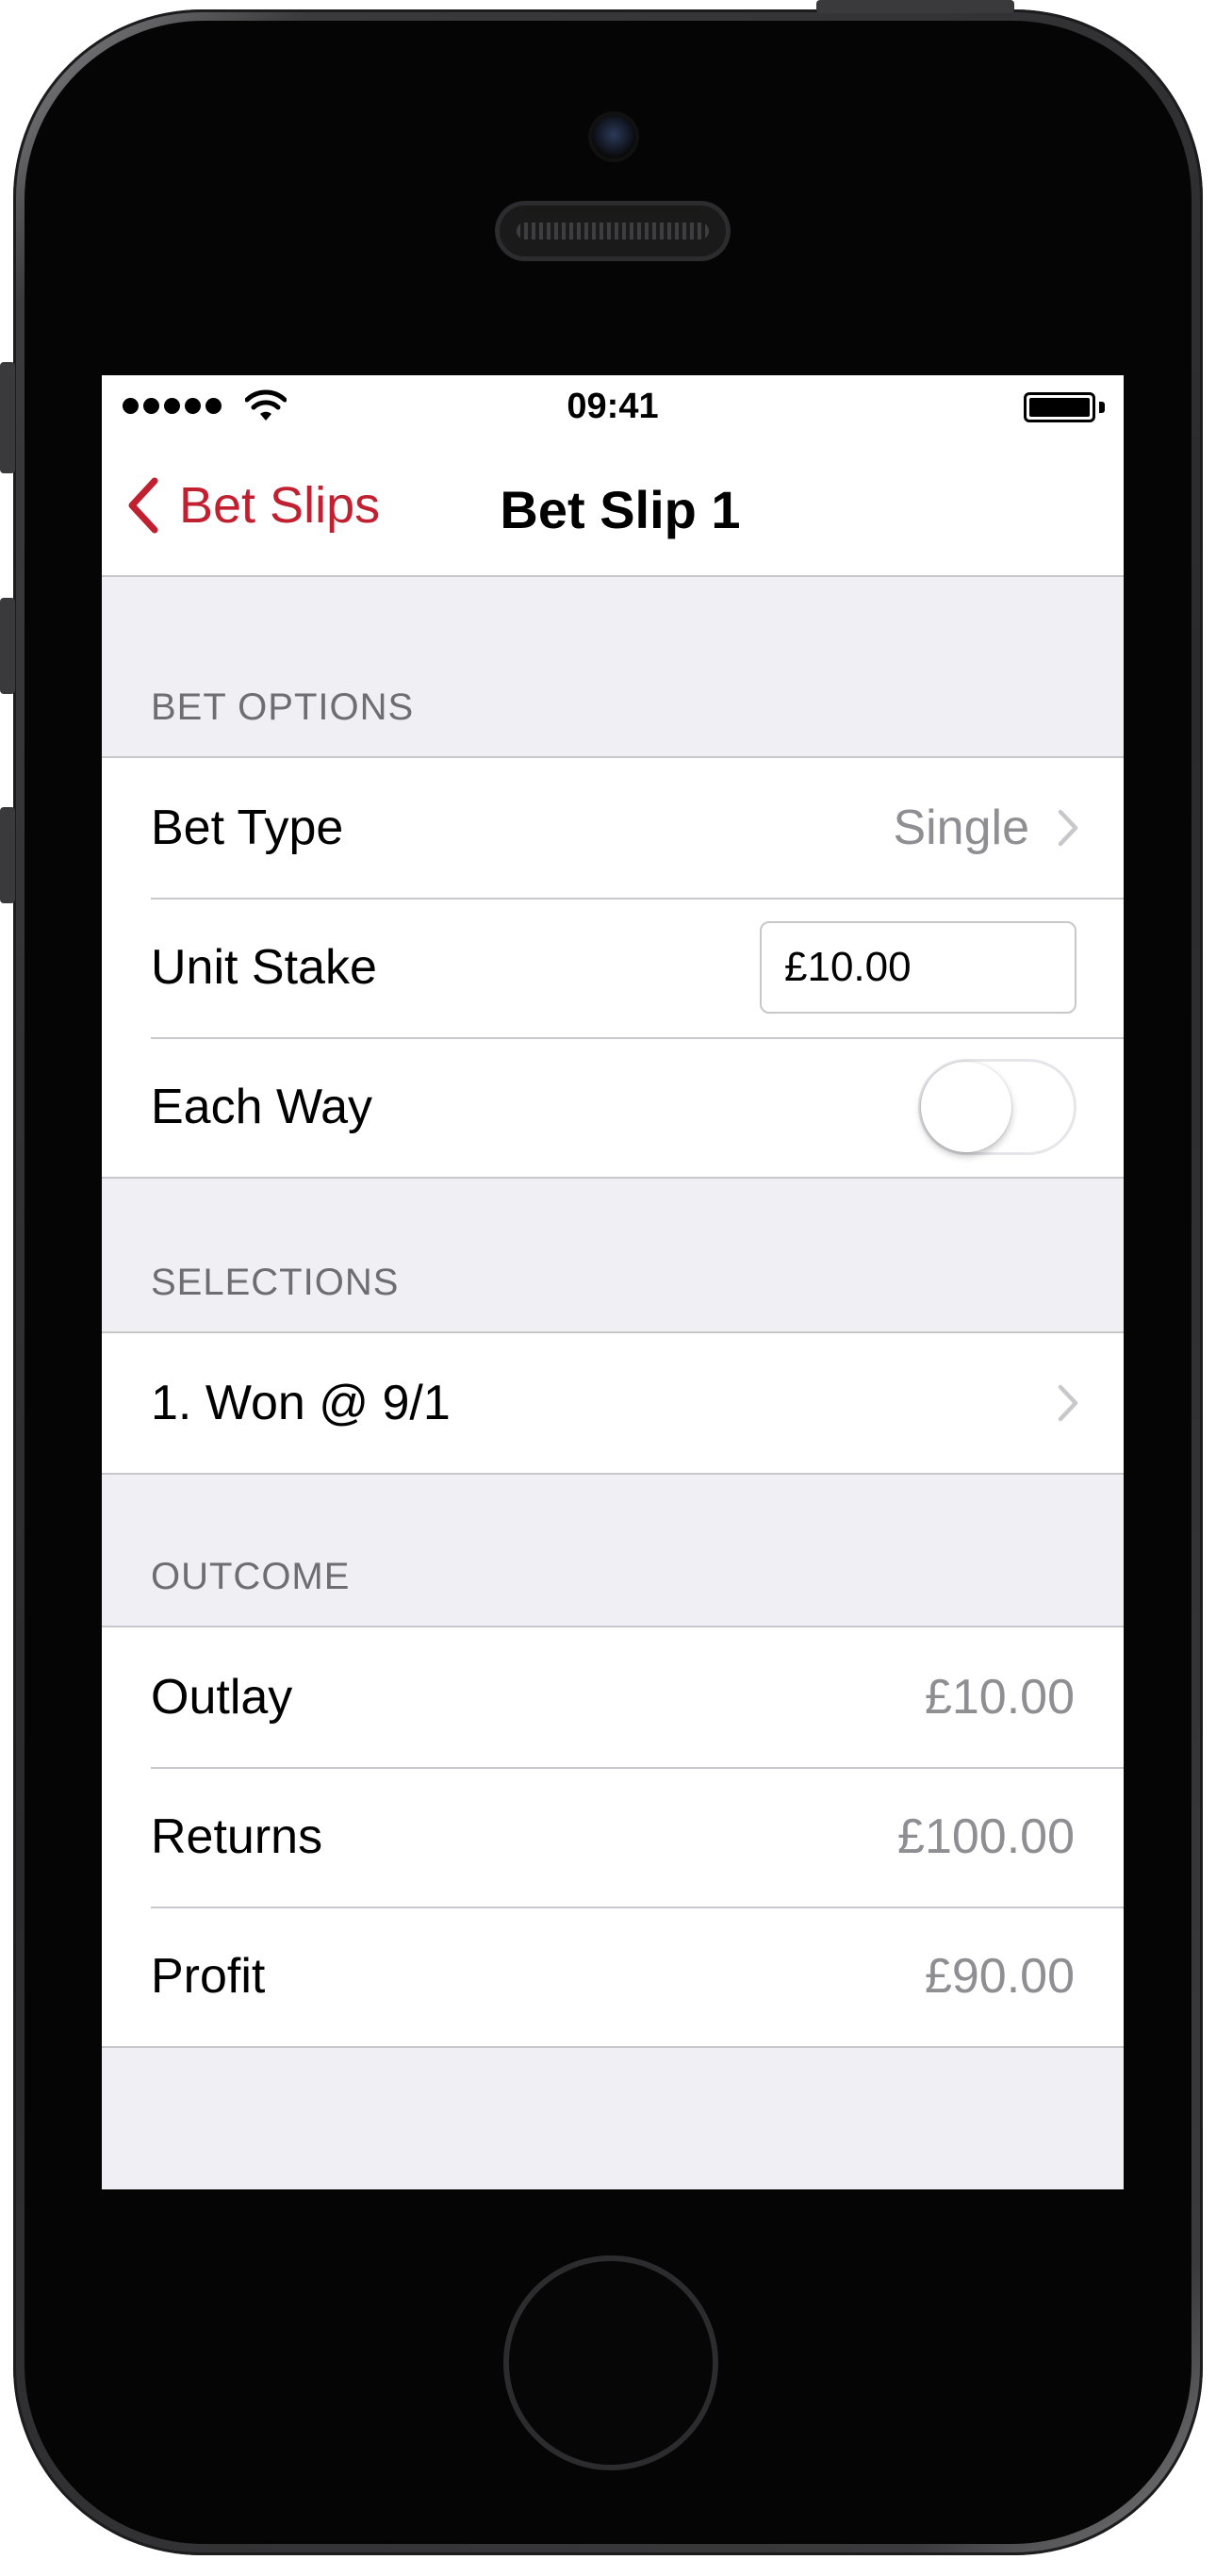 This screenshot has width=1216, height=2576. I want to click on section-header-outcome: OUTCOME, so click(251, 1576).